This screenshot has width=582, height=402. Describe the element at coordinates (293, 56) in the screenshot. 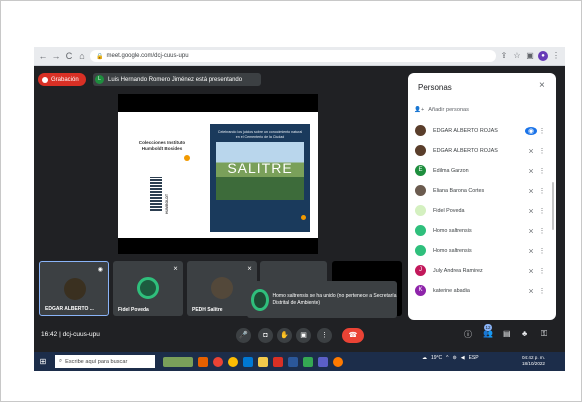

I see `address-bar: 🔒 meet.google.com/dcj-cuus-upu` at that location.